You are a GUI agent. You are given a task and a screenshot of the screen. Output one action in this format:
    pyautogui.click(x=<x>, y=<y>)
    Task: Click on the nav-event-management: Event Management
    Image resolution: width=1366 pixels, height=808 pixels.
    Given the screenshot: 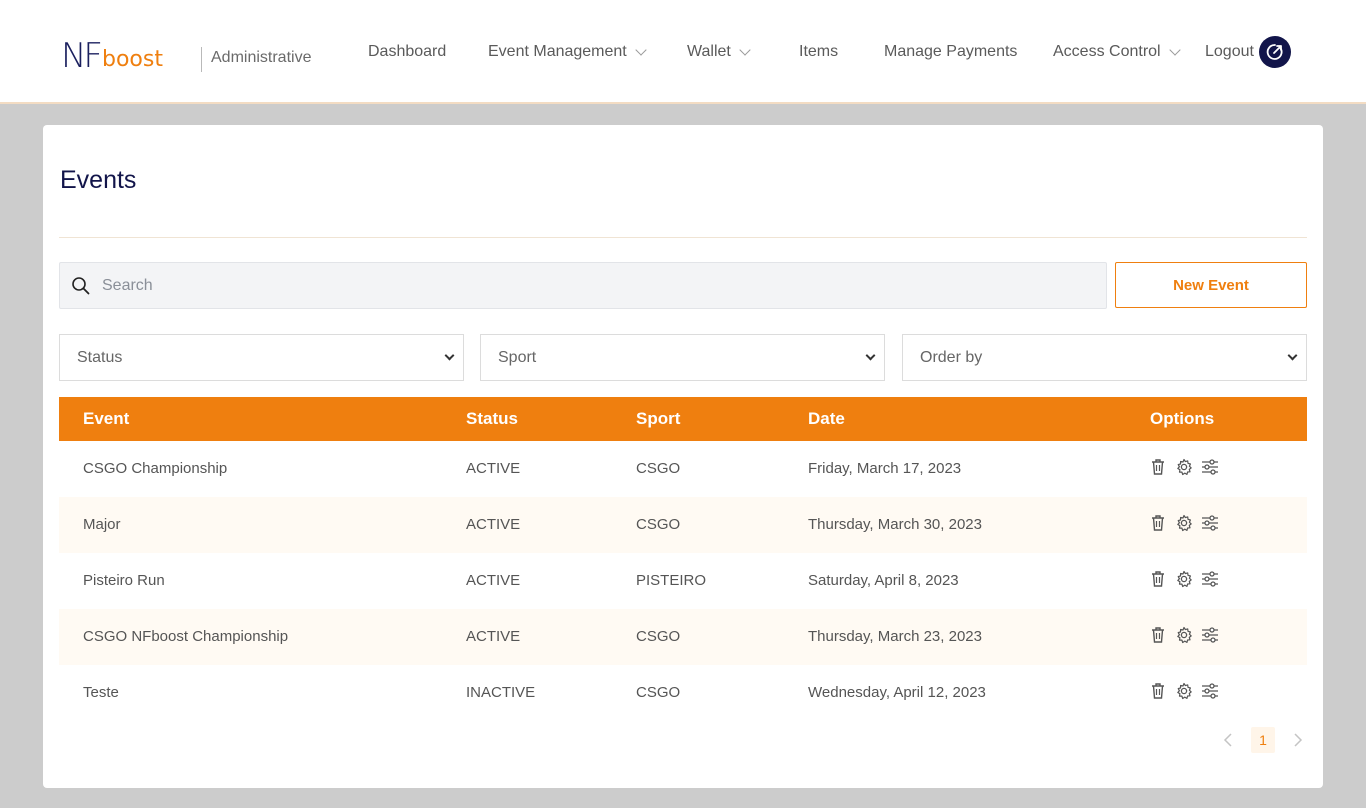 What is the action you would take?
    pyautogui.click(x=567, y=52)
    